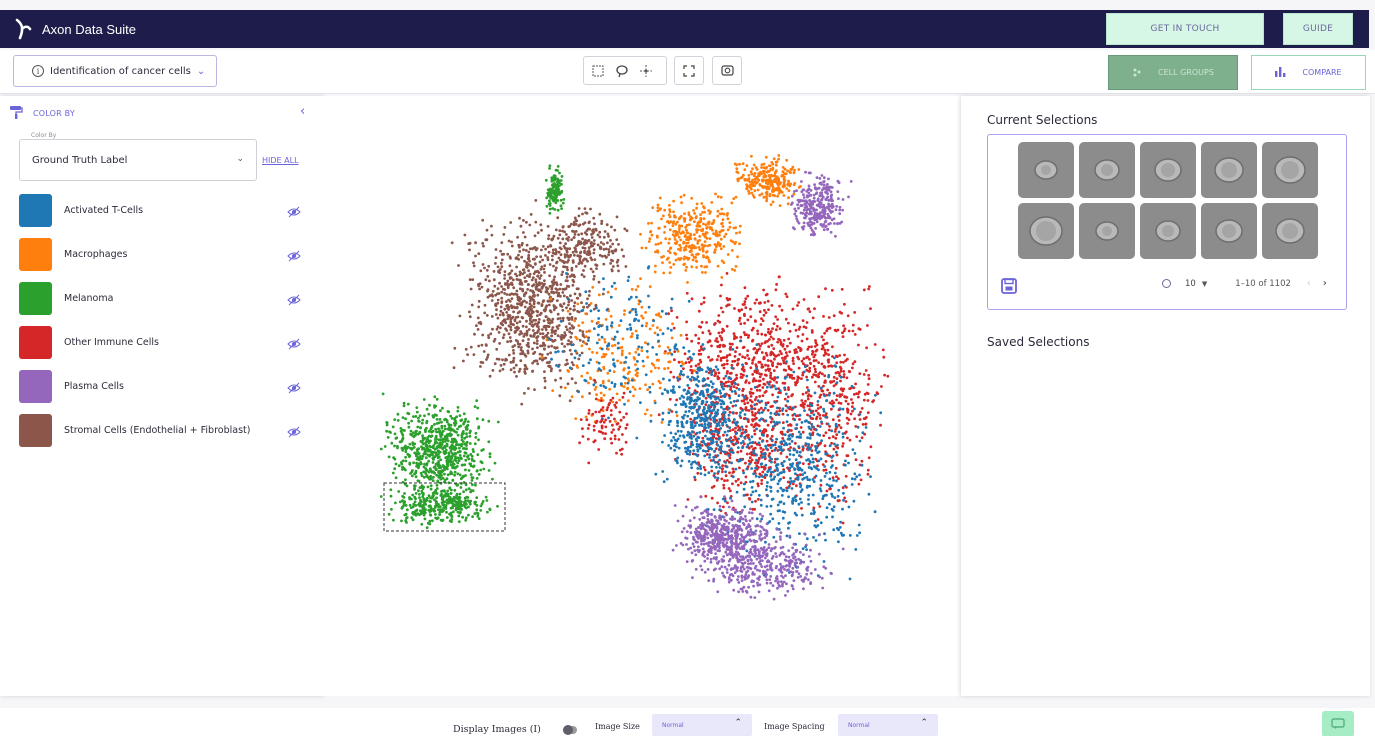  I want to click on category-row: Macrophages, so click(164, 254).